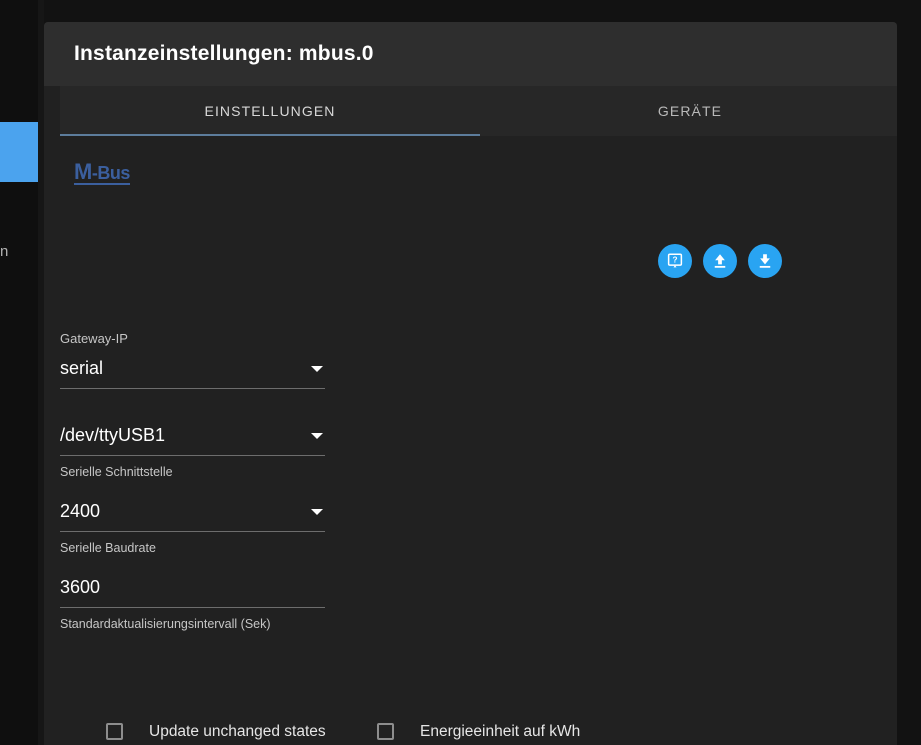 Image resolution: width=921 pixels, height=745 pixels. I want to click on sidebar-item-label-truncated: n, so click(4, 251).